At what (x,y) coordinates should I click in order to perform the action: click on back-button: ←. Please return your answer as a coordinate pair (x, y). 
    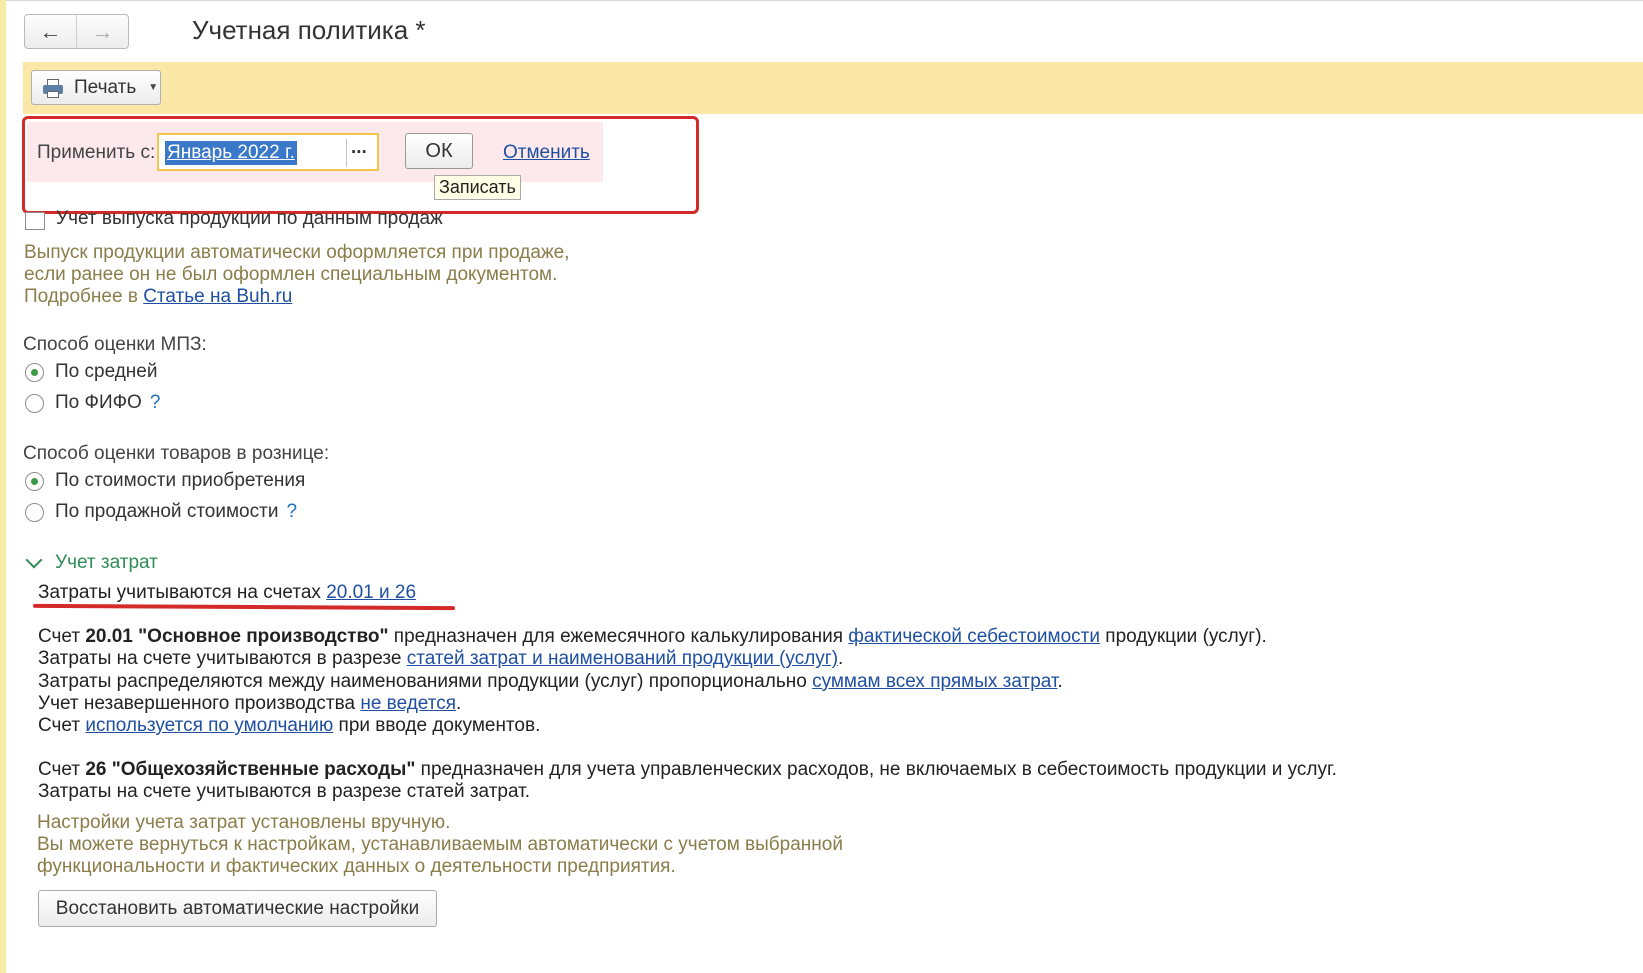
    Looking at the image, I should click on (50, 31).